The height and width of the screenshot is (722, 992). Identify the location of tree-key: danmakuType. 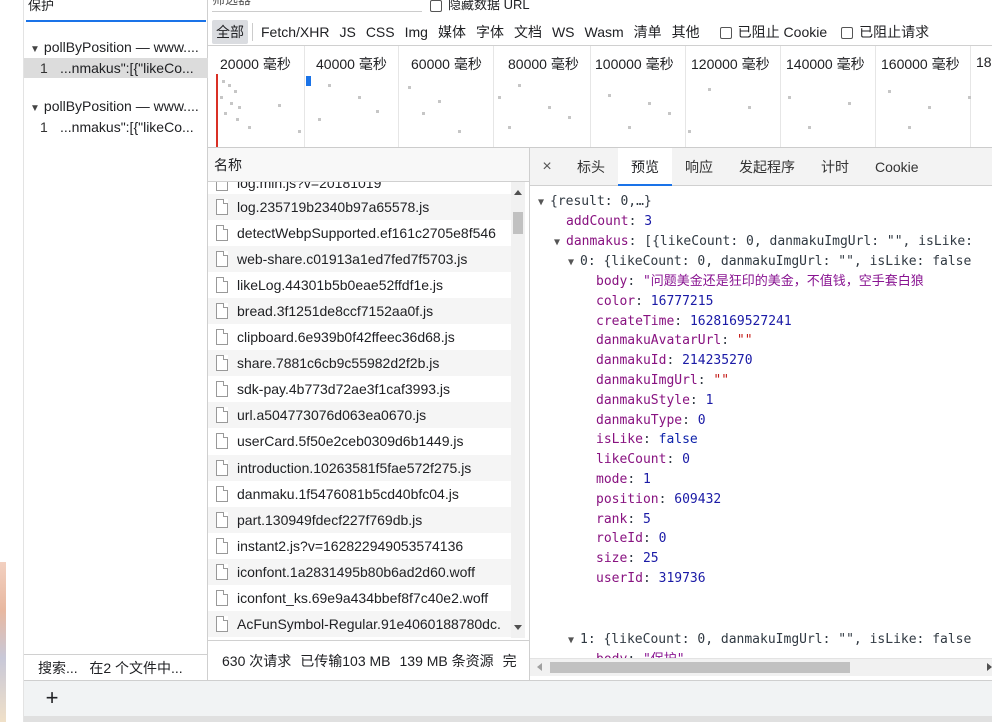
(639, 420).